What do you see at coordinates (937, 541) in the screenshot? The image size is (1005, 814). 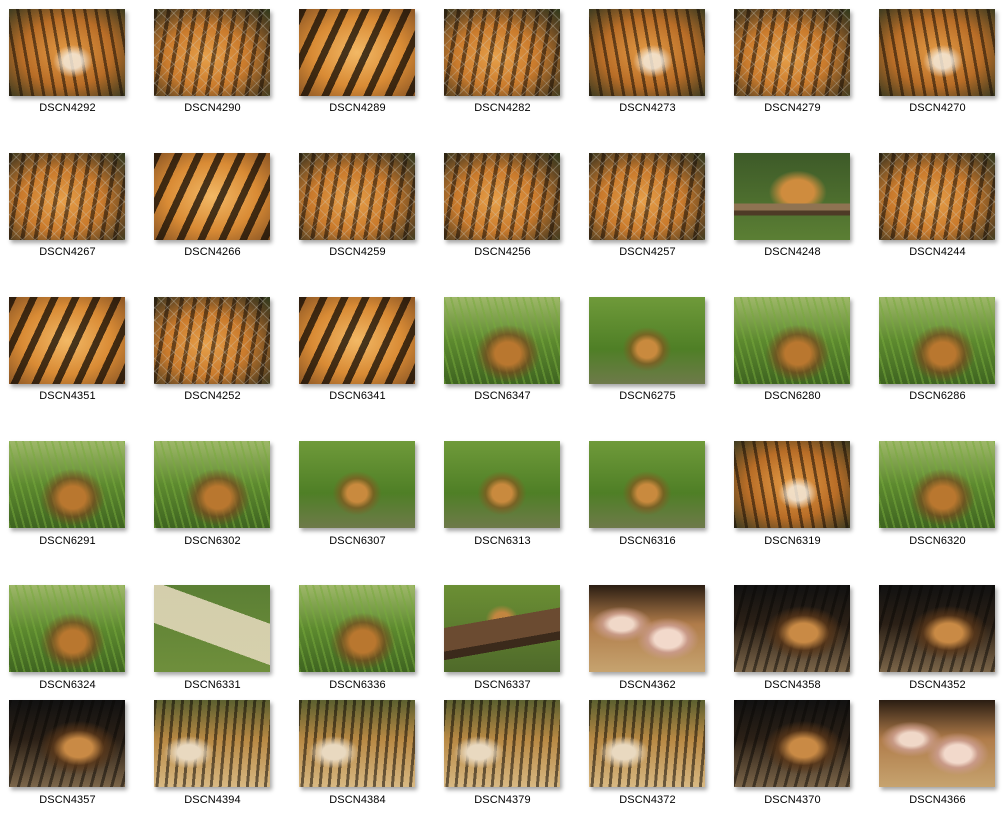 I see `file-name-label: DSCN6320` at bounding box center [937, 541].